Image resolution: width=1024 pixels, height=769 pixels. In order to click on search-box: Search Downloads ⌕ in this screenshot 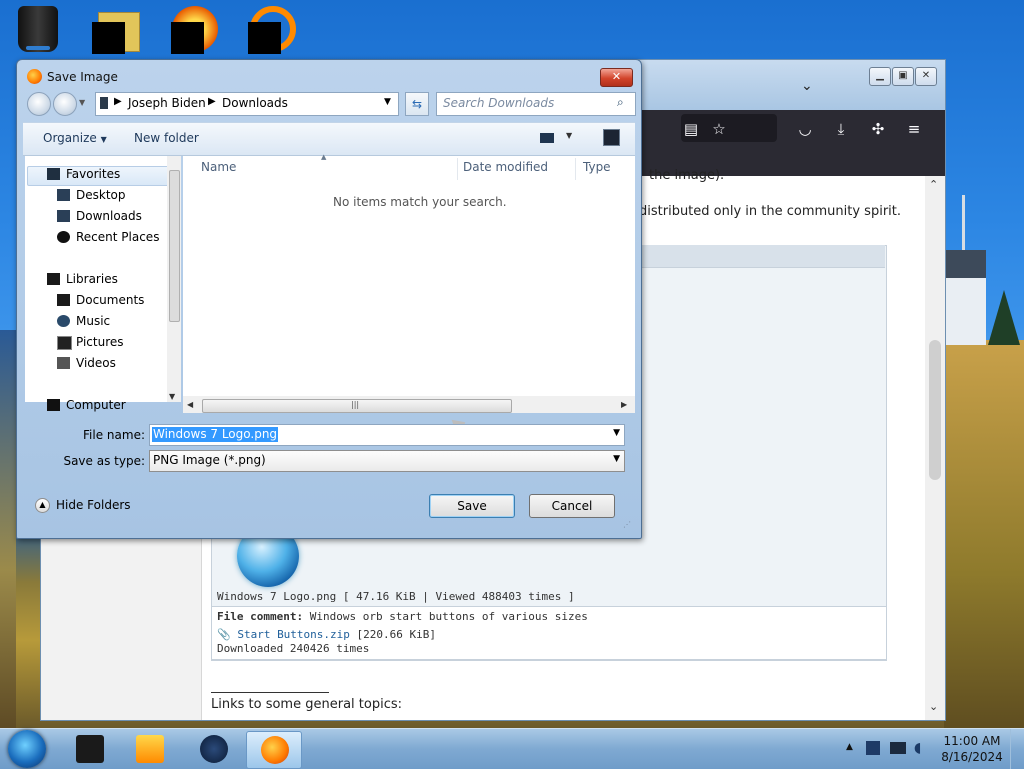, I will do `click(536, 104)`.